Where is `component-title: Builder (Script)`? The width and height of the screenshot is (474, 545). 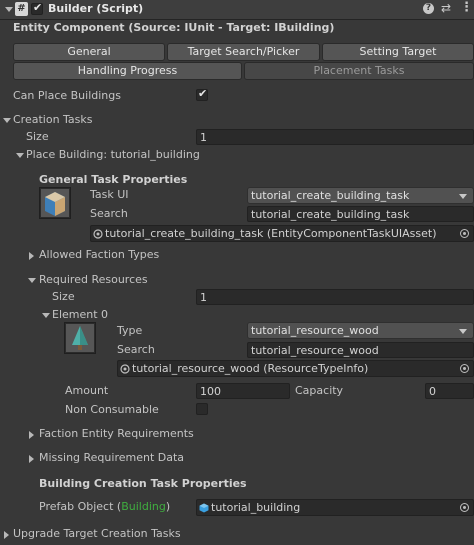
component-title: Builder (Script) is located at coordinates (96, 8).